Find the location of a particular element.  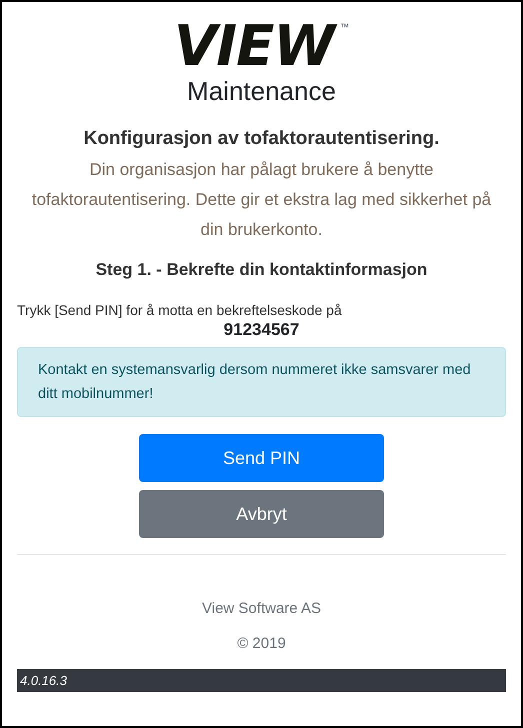

company-name: View Software AS is located at coordinates (261, 609).